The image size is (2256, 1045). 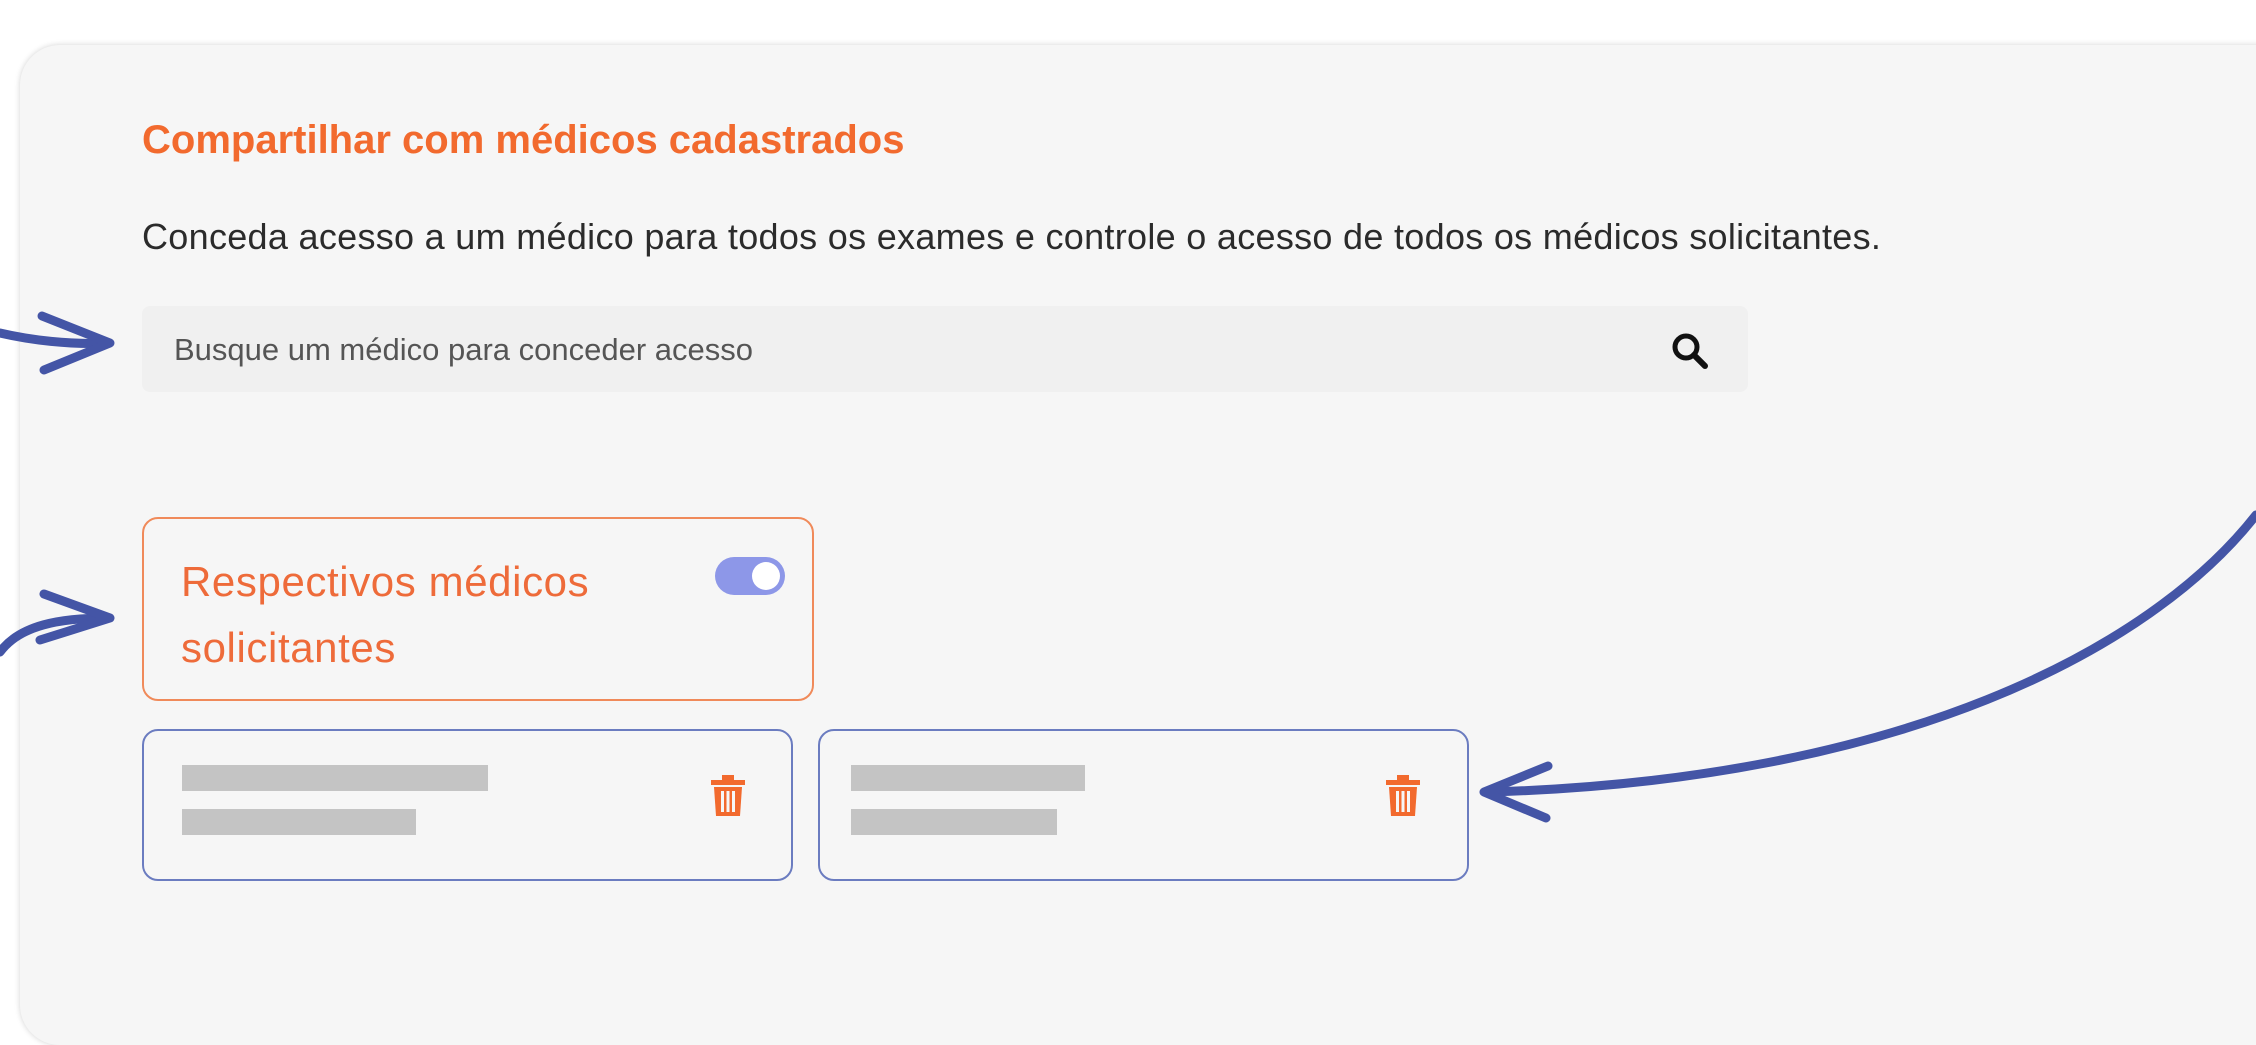 What do you see at coordinates (523, 140) in the screenshot?
I see `section-title: Compartilhar com médicos cadastrados` at bounding box center [523, 140].